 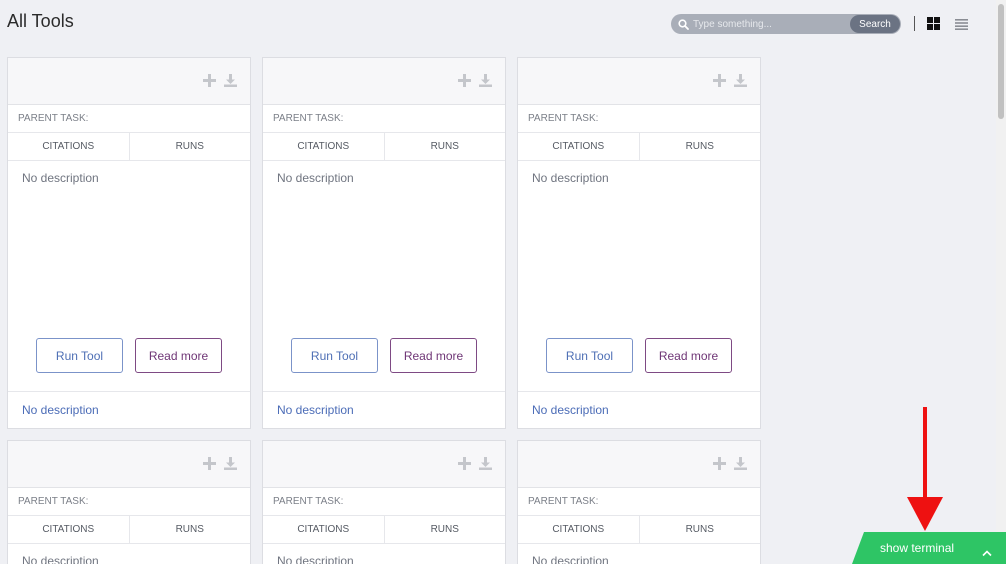 I want to click on search-button: Search, so click(x=875, y=24).